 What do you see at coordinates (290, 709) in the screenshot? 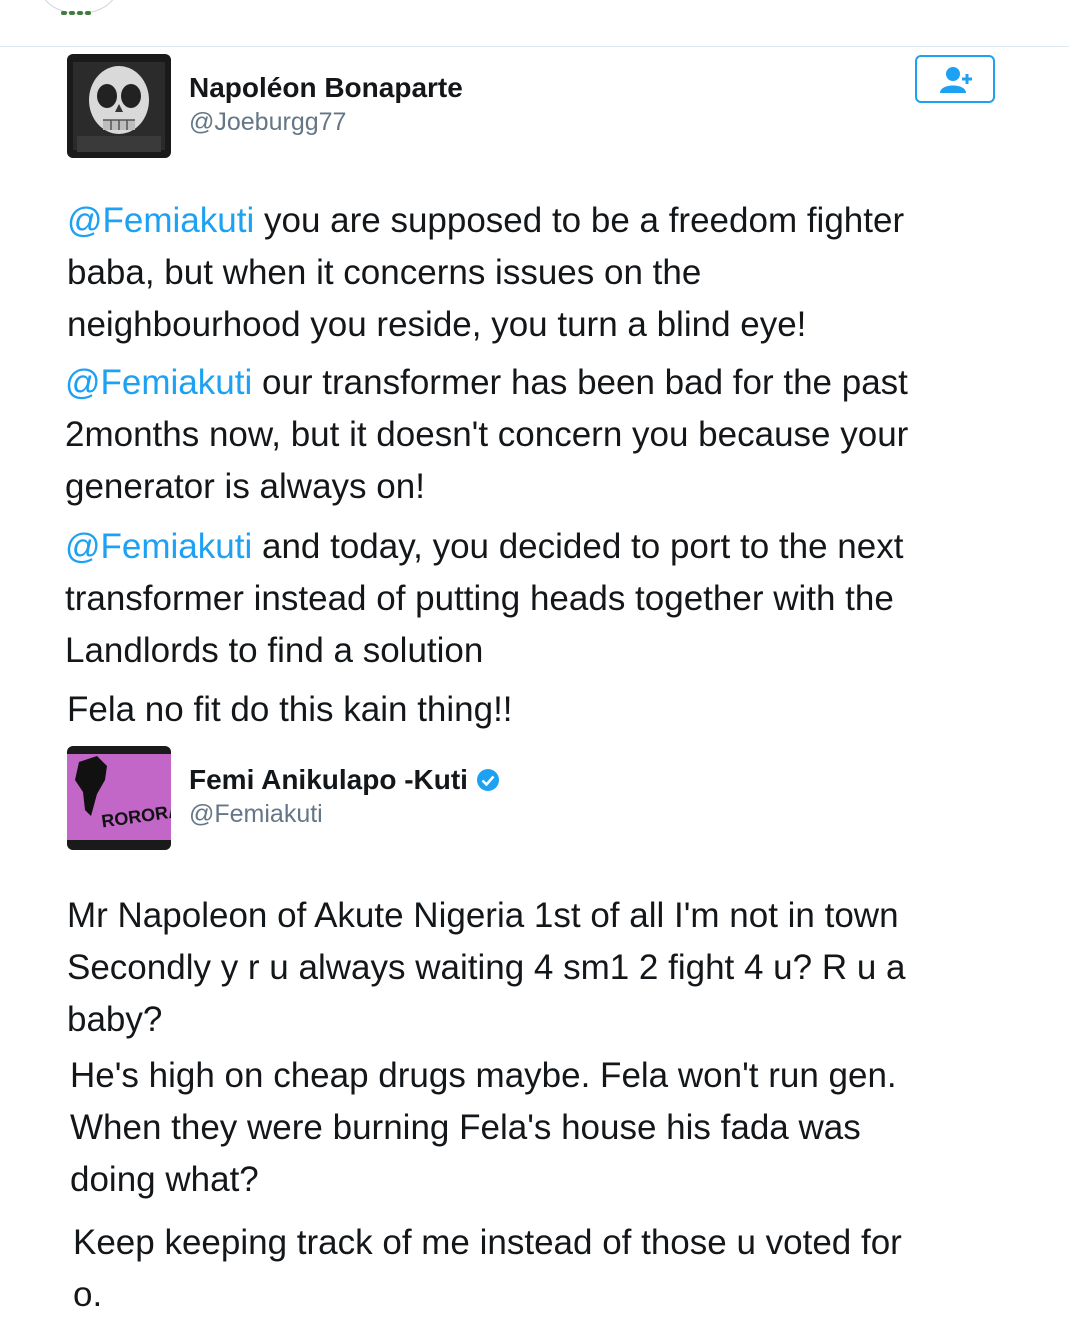
I see `tweet1-closing: Fela no fit do this kain thing!!` at bounding box center [290, 709].